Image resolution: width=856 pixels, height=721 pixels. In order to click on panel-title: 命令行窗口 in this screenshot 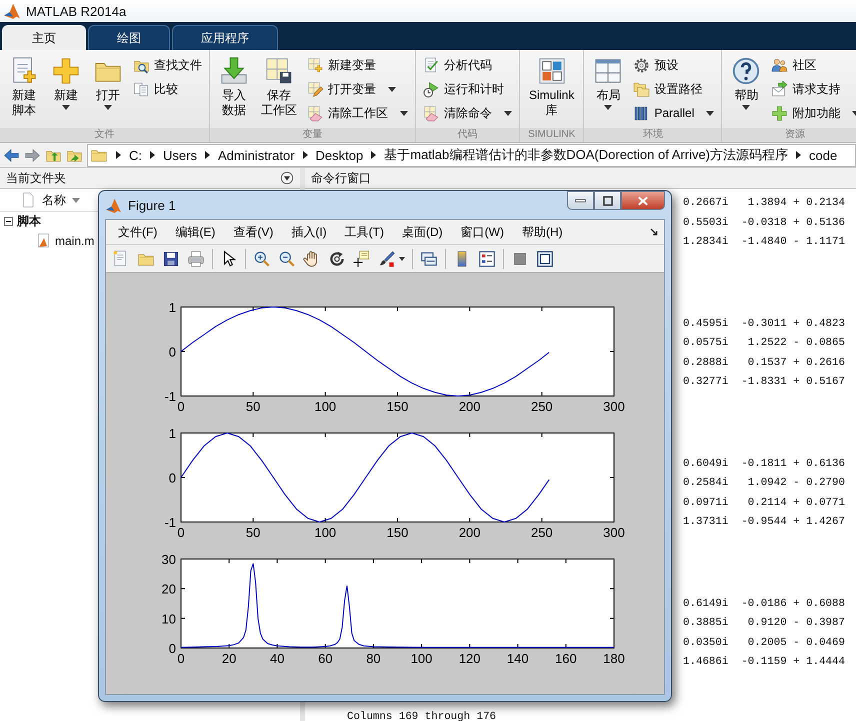, I will do `click(341, 178)`.